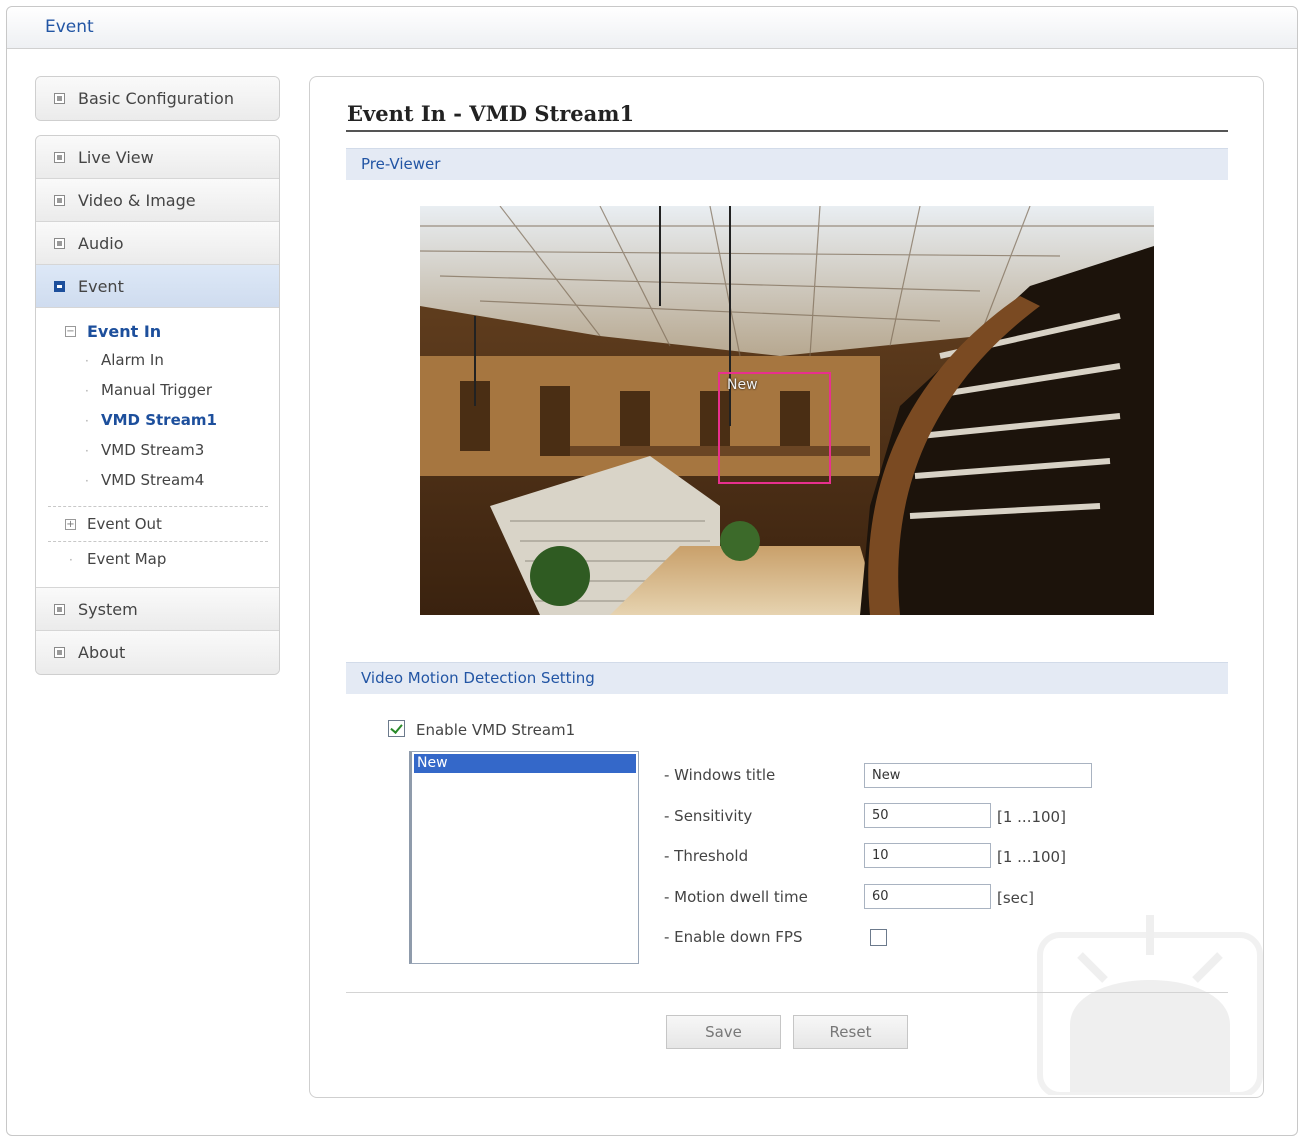 The width and height of the screenshot is (1300, 1136). Describe the element at coordinates (733, 937) in the screenshot. I see `enable-down-fps-label: - Enable down FPS` at that location.